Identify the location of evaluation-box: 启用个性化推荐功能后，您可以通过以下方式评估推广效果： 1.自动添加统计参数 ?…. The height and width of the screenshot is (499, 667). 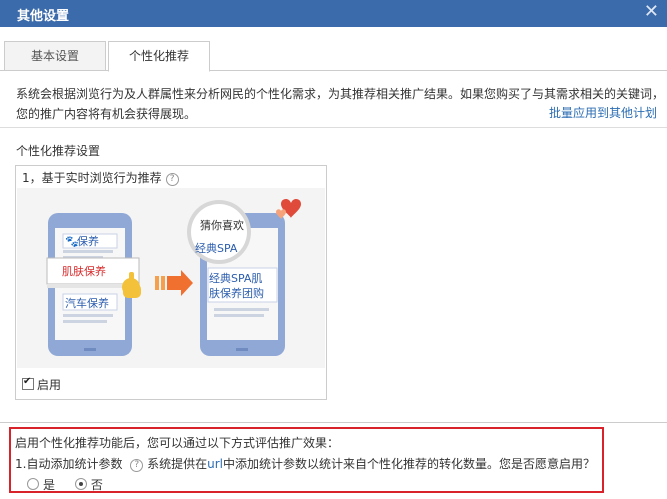
(306, 460).